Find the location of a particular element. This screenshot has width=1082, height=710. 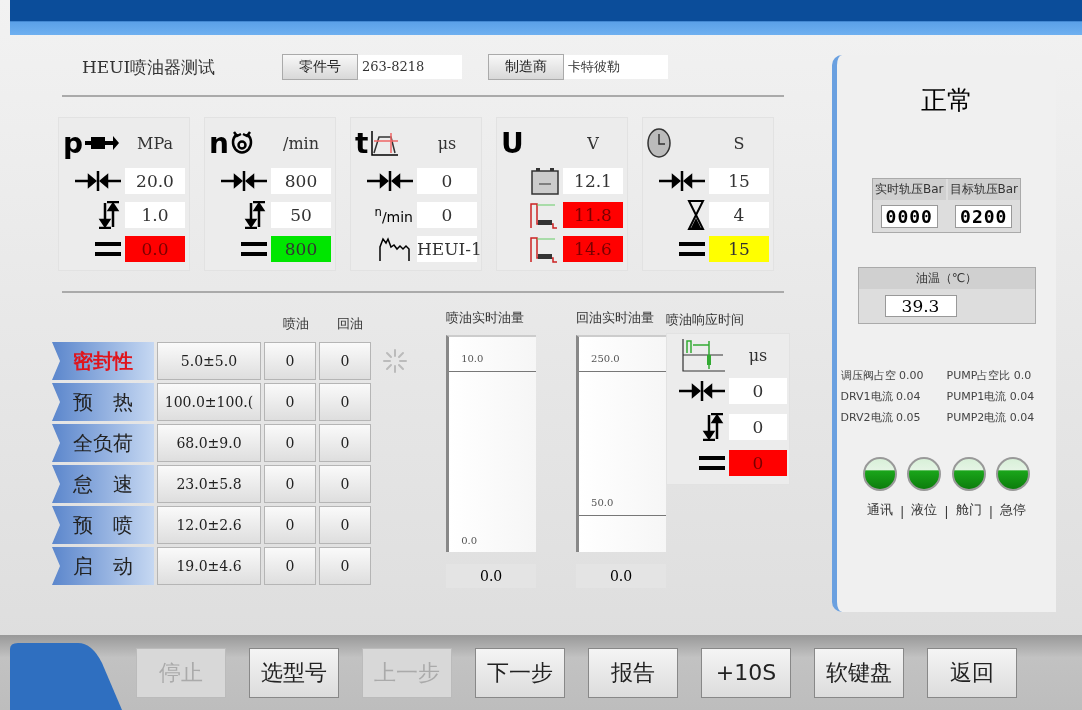

lcd-readout: 0200 is located at coordinates (984, 216).